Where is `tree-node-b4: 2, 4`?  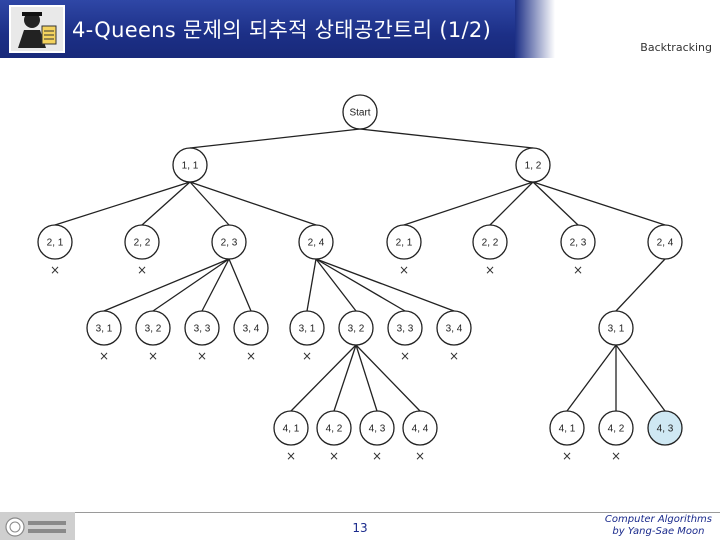
tree-node-b4: 2, 4 is located at coordinates (316, 242).